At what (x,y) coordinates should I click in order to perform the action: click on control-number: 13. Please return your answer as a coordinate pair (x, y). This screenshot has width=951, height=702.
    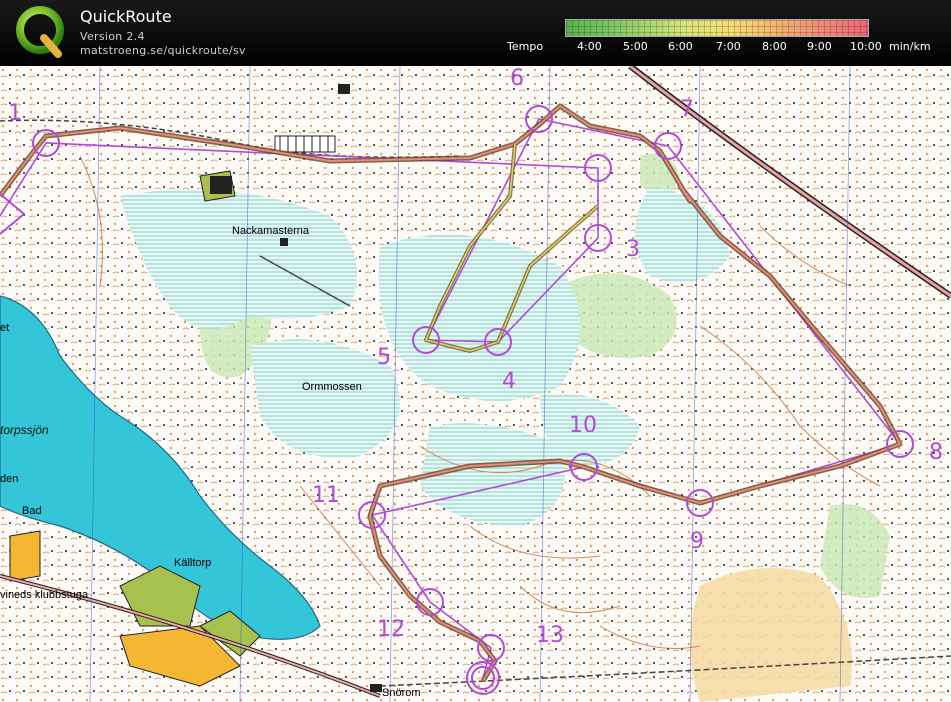
    Looking at the image, I should click on (550, 635).